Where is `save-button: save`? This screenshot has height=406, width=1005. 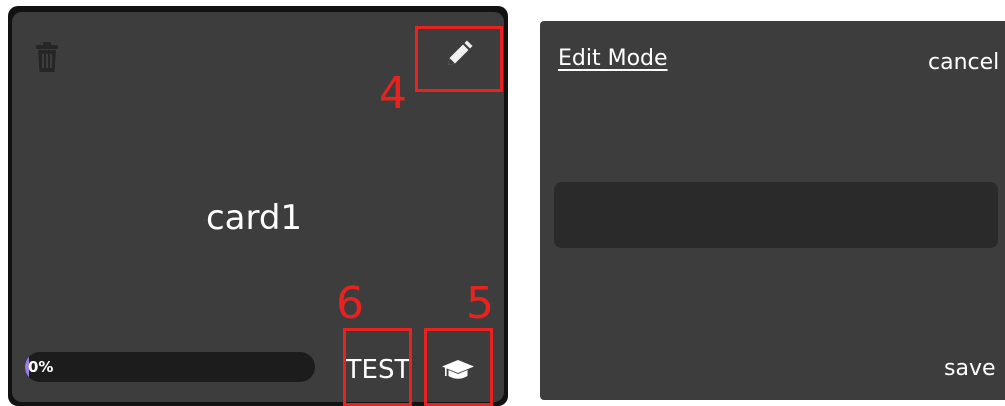 save-button: save is located at coordinates (970, 368).